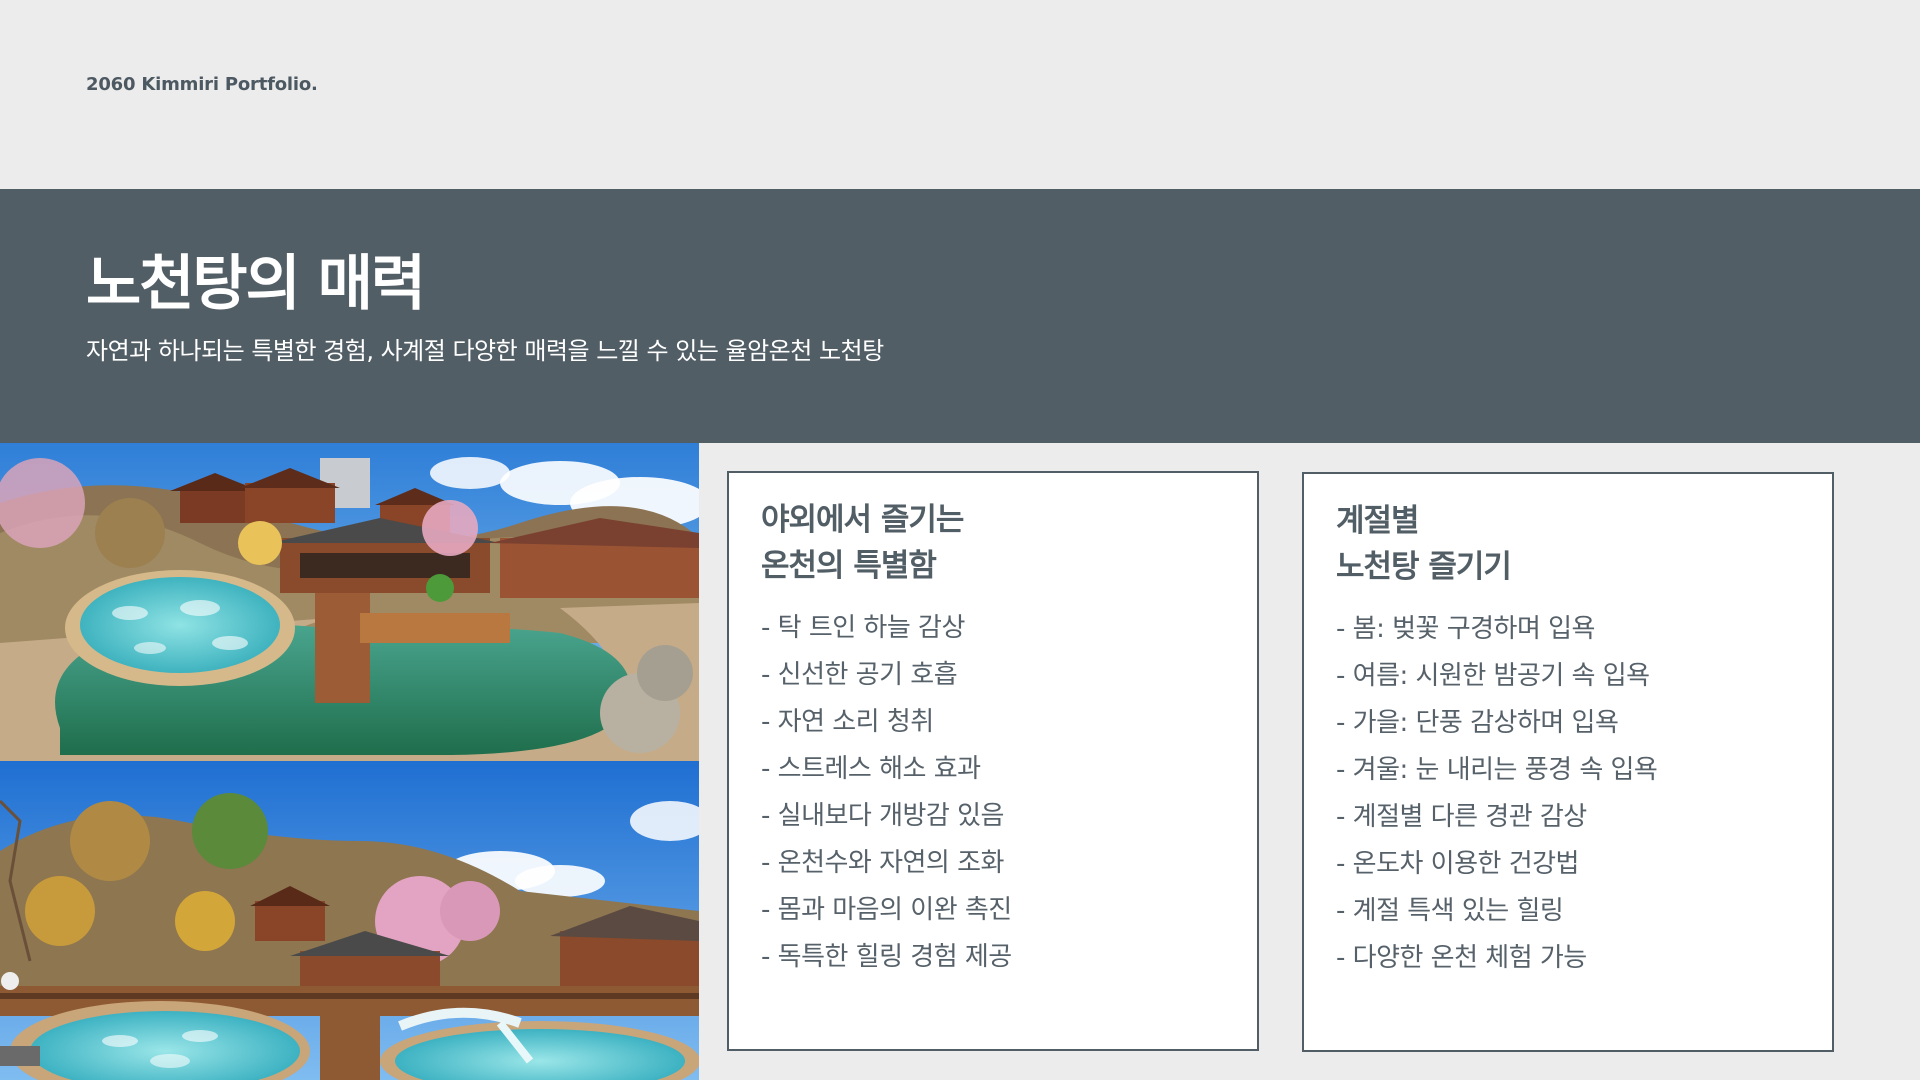 The height and width of the screenshot is (1080, 1920). Describe the element at coordinates (349, 602) in the screenshot. I see `outdoor-bath-photo-top` at that location.